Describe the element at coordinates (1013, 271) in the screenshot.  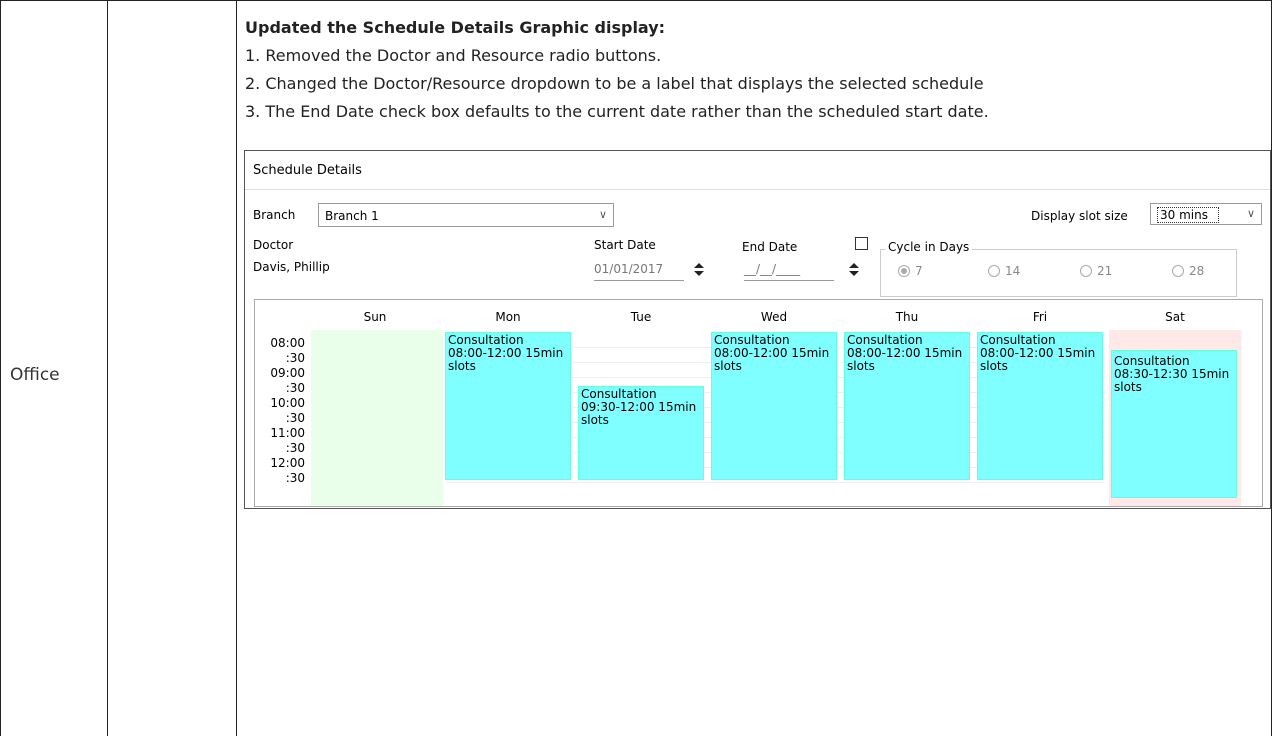
I see `cycle-option-label: 14` at that location.